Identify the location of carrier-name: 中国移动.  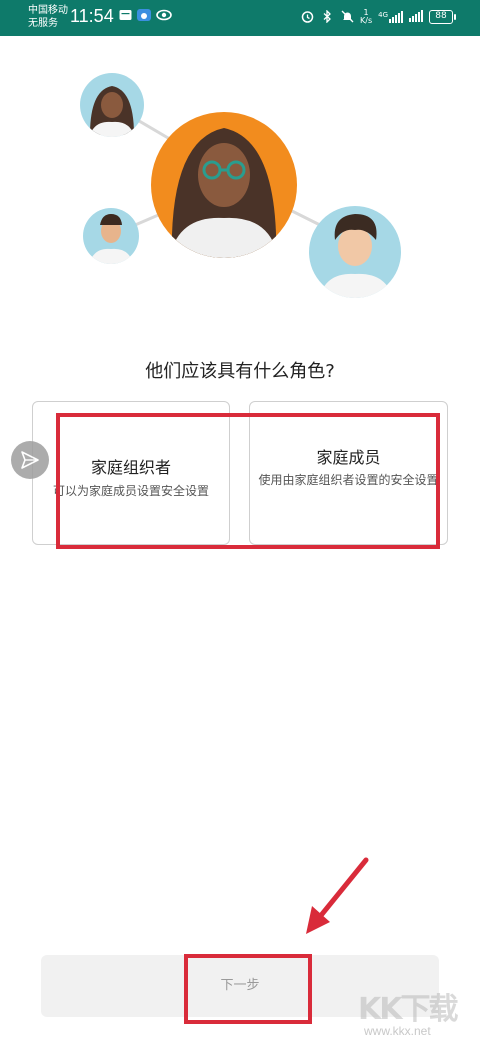
(48, 10).